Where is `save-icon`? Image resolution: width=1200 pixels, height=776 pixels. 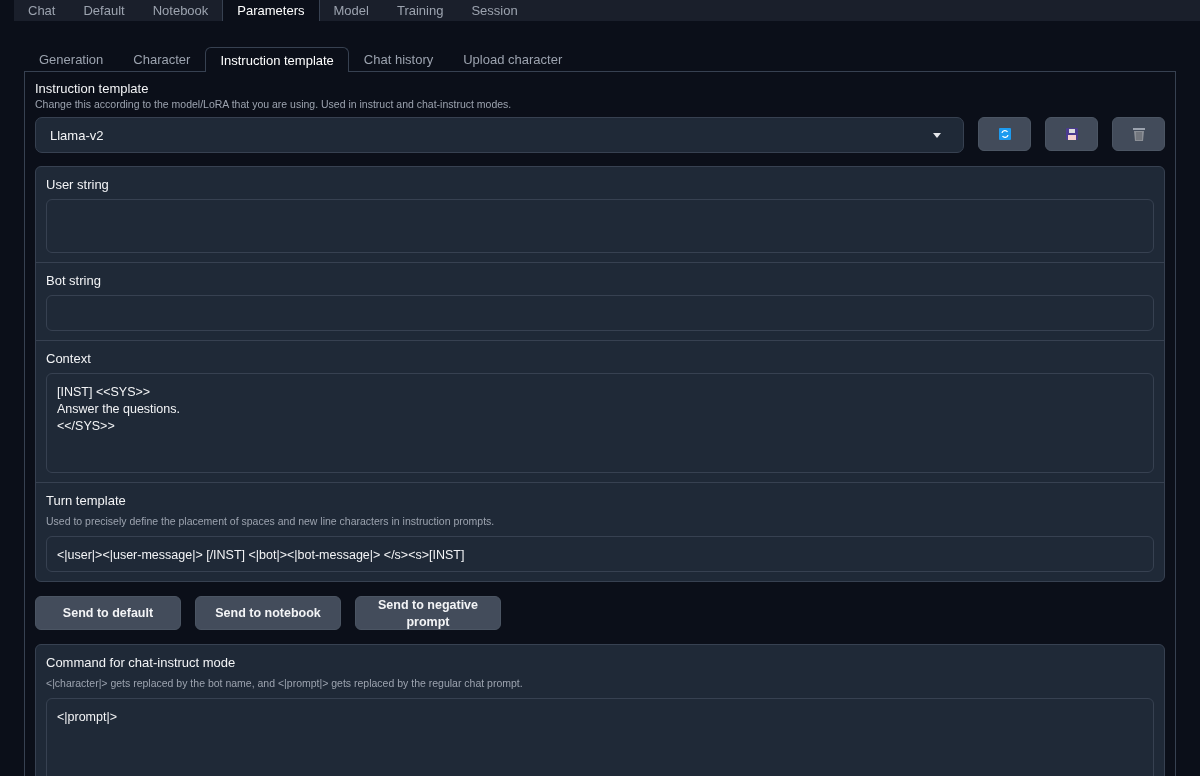
save-icon is located at coordinates (1071, 134).